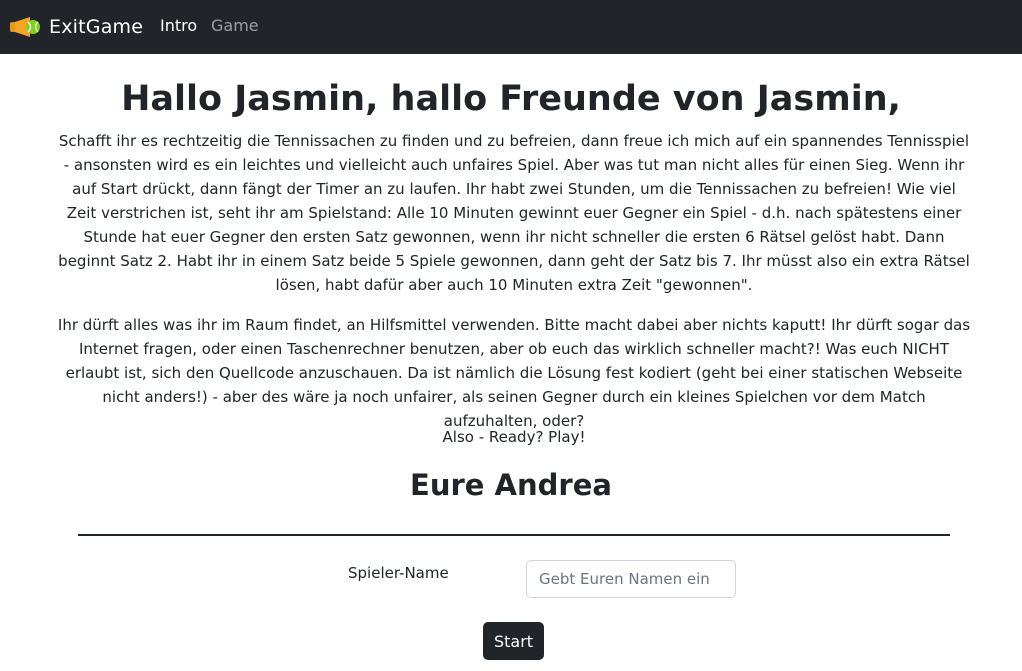 The height and width of the screenshot is (671, 1022). Describe the element at coordinates (511, 27) in the screenshot. I see `top-navbar: ExitGame Intro Game` at that location.